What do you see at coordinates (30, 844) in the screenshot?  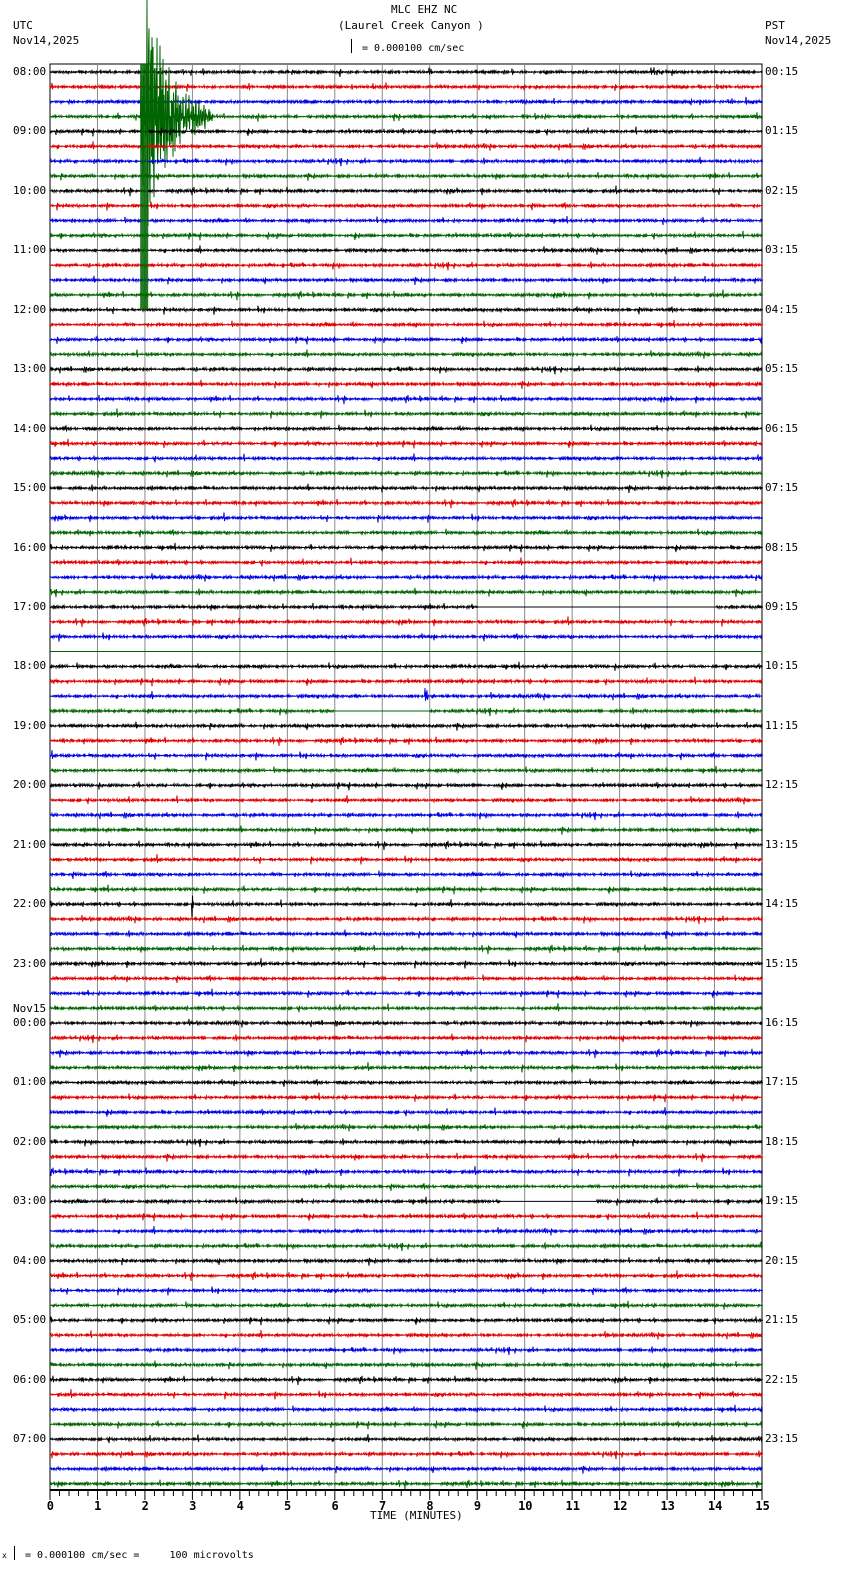 I see `utc-hour-label: 21:00` at bounding box center [30, 844].